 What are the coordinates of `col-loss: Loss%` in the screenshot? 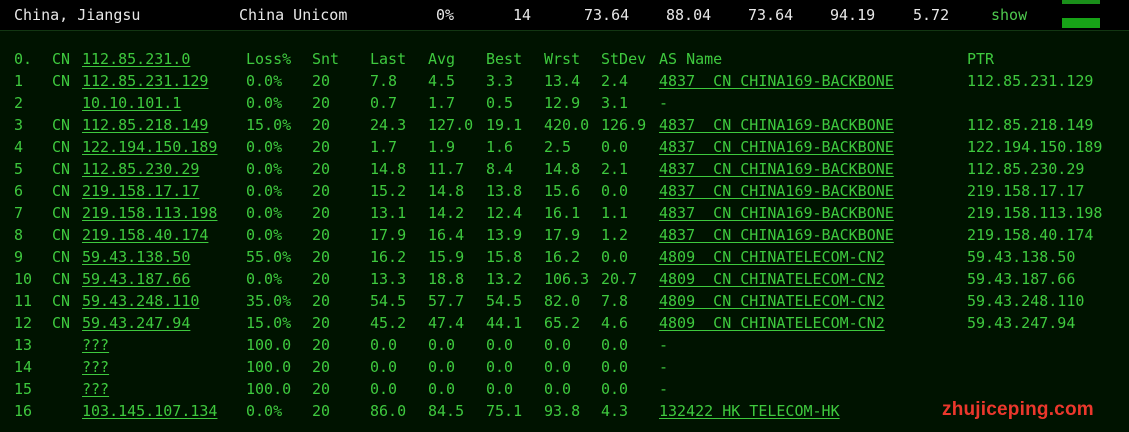 It's located at (269, 59).